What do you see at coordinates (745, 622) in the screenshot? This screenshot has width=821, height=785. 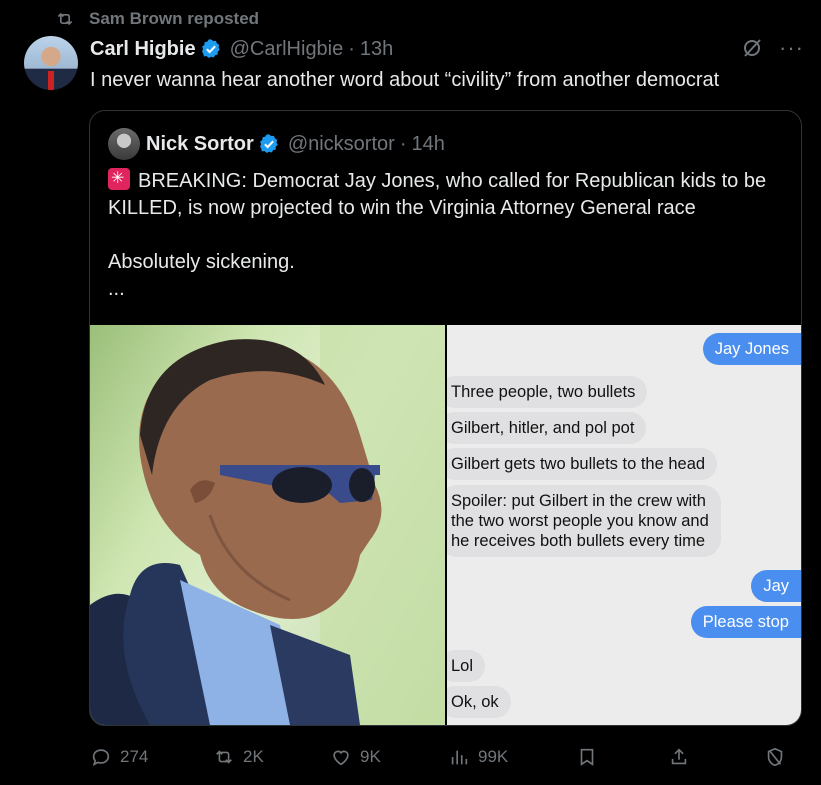 I see `message-bubble-outgoing: Please stop` at bounding box center [745, 622].